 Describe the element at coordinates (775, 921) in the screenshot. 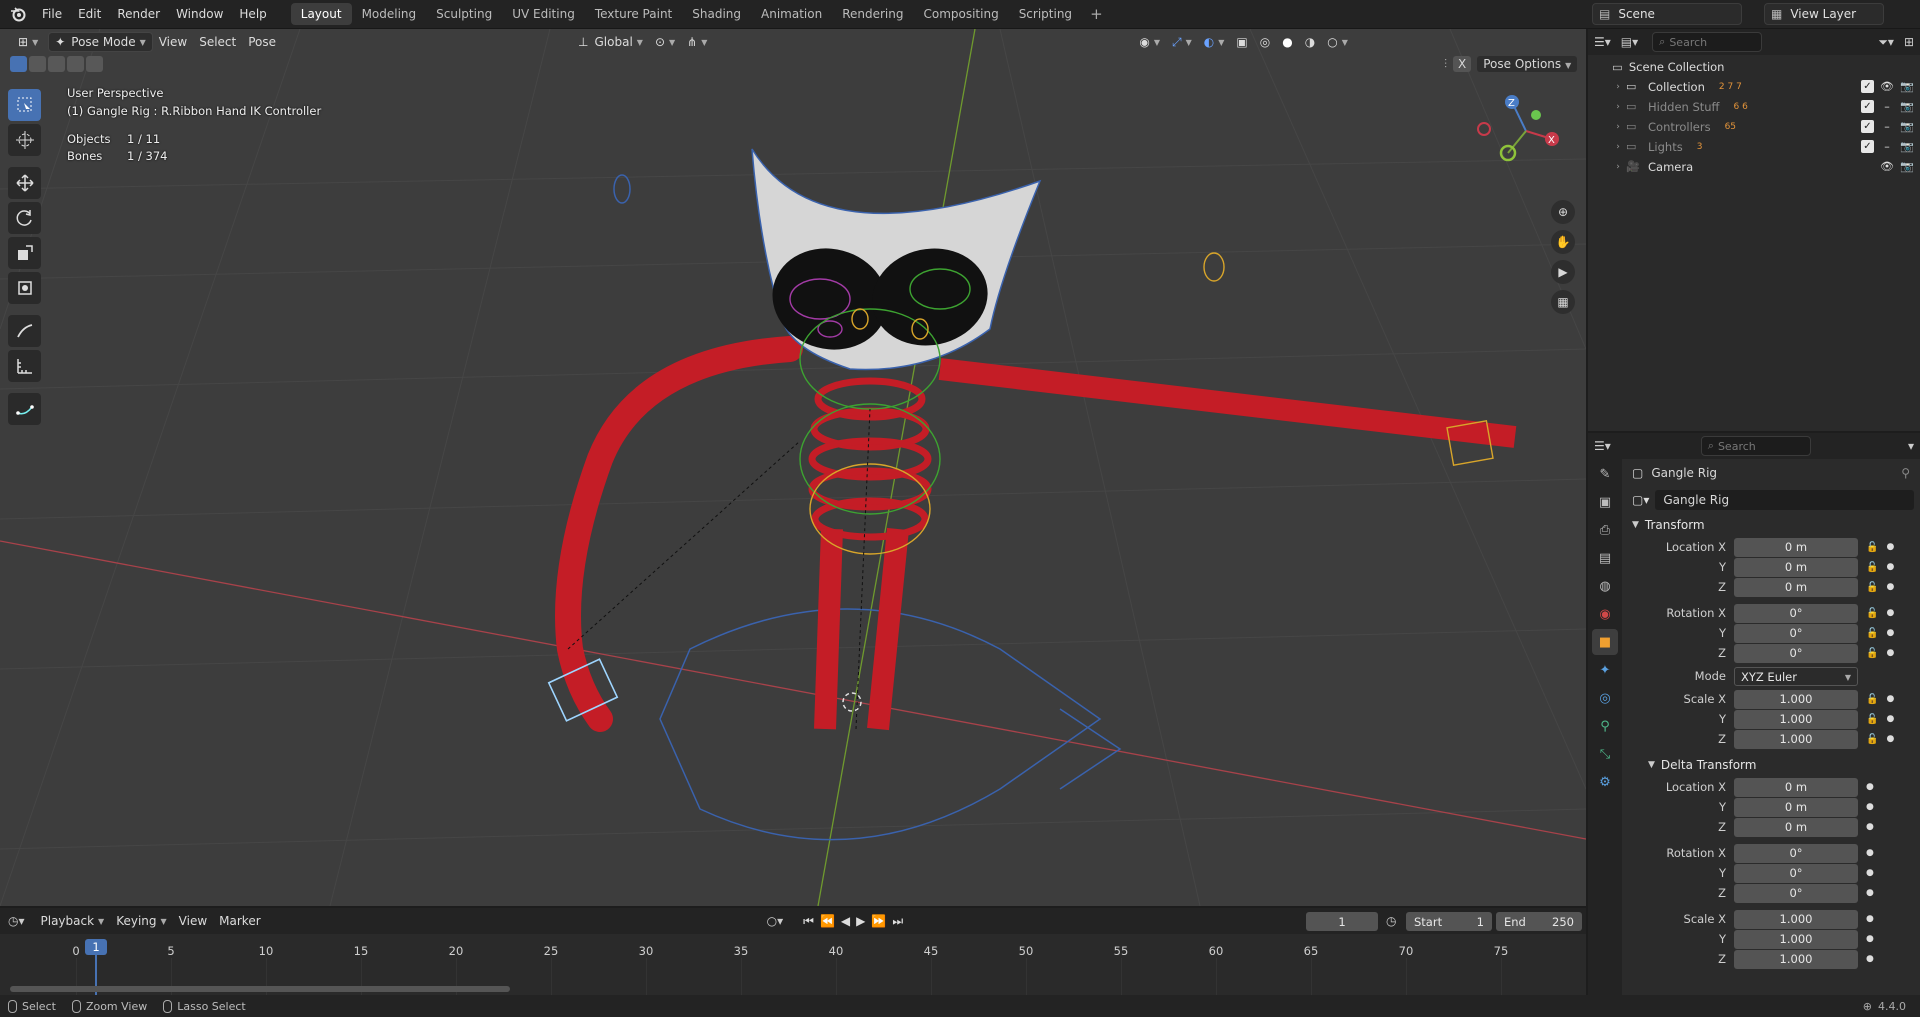

I see `auto-keying-icon: ○▾` at that location.